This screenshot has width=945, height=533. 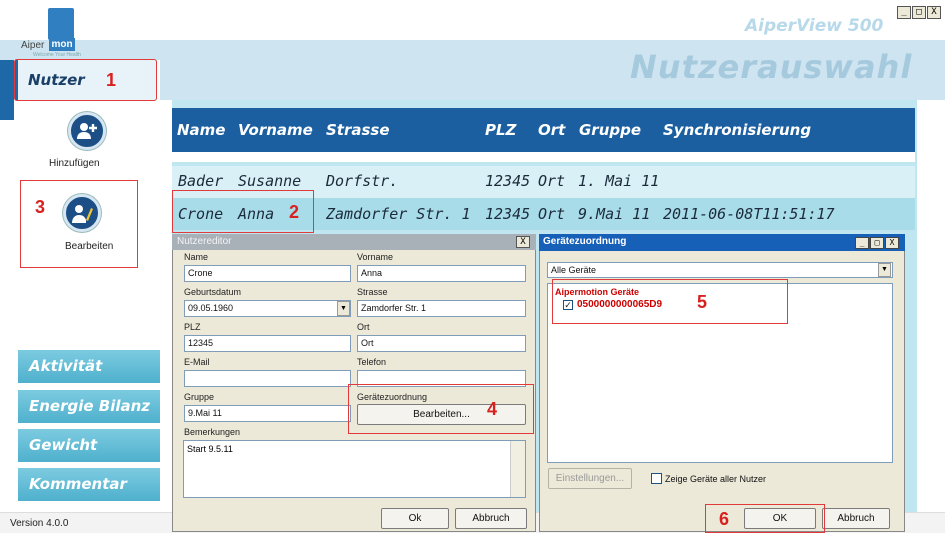 What do you see at coordinates (40, 207) in the screenshot?
I see `annotation-number-3: 3` at bounding box center [40, 207].